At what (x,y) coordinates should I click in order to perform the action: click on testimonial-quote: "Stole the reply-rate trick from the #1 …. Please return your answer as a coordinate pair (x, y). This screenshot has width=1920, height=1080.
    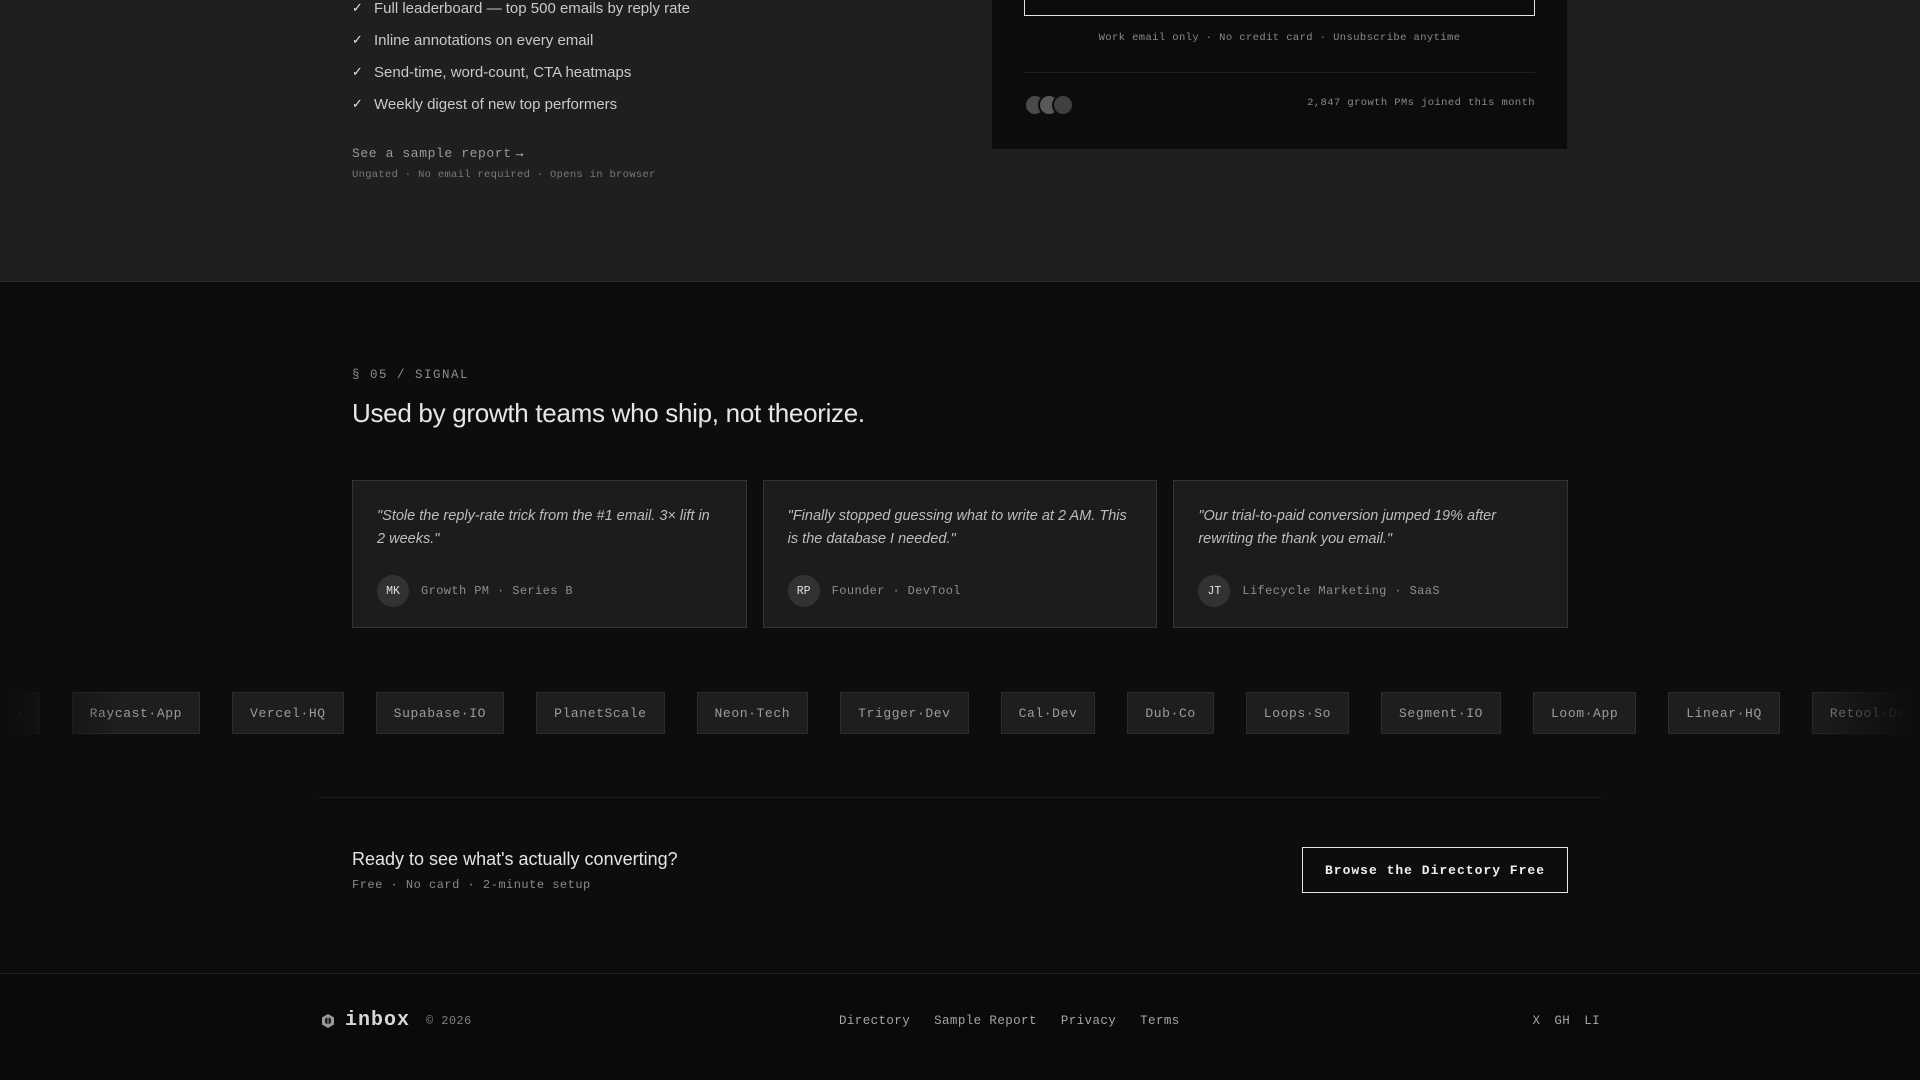
    Looking at the image, I should click on (543, 527).